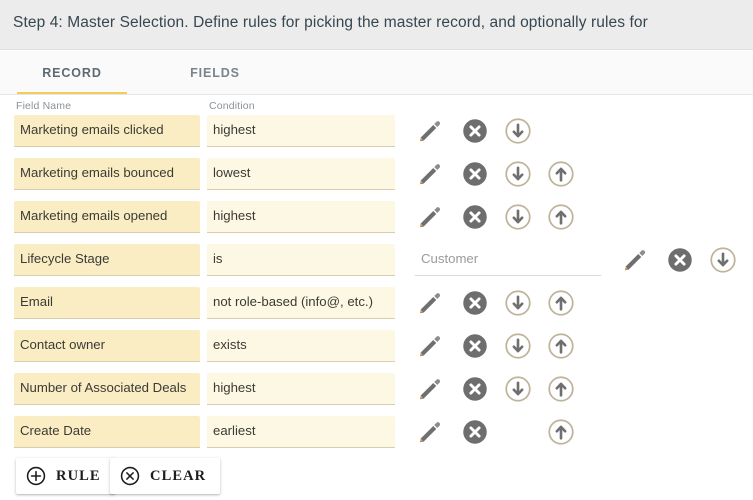 The image size is (753, 500). What do you see at coordinates (508, 260) in the screenshot?
I see `rule-value-input: Customer` at bounding box center [508, 260].